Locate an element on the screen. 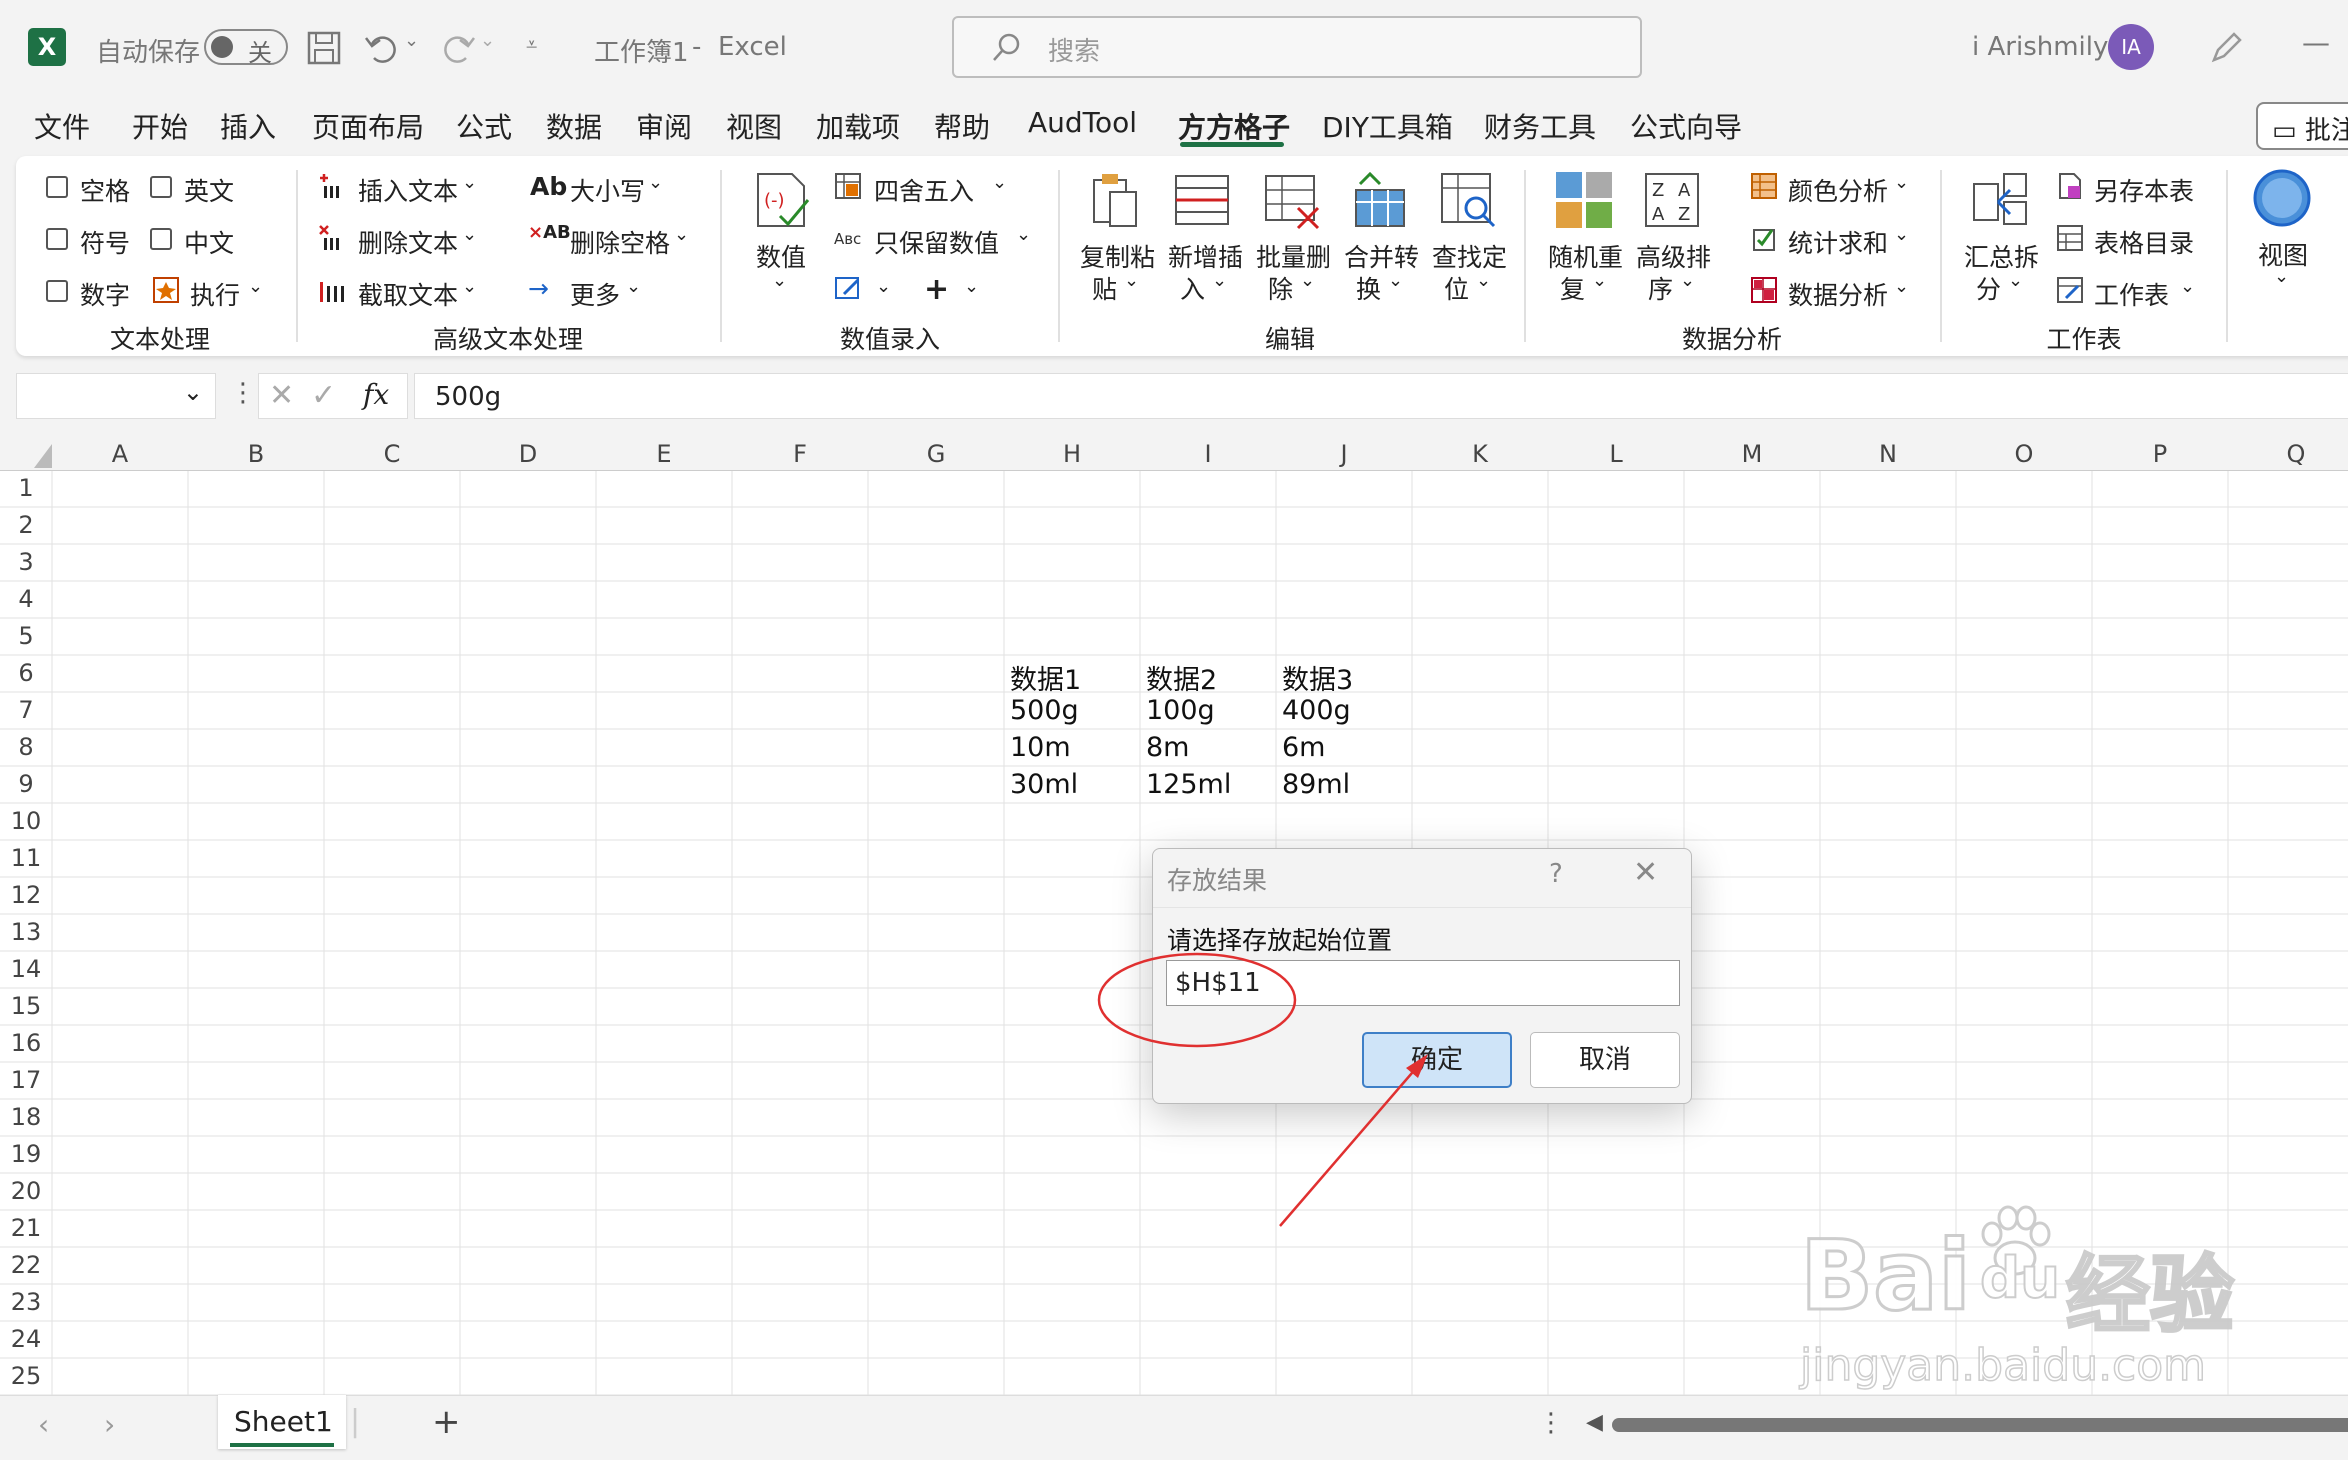  tab-review: 审阅 is located at coordinates (664, 126).